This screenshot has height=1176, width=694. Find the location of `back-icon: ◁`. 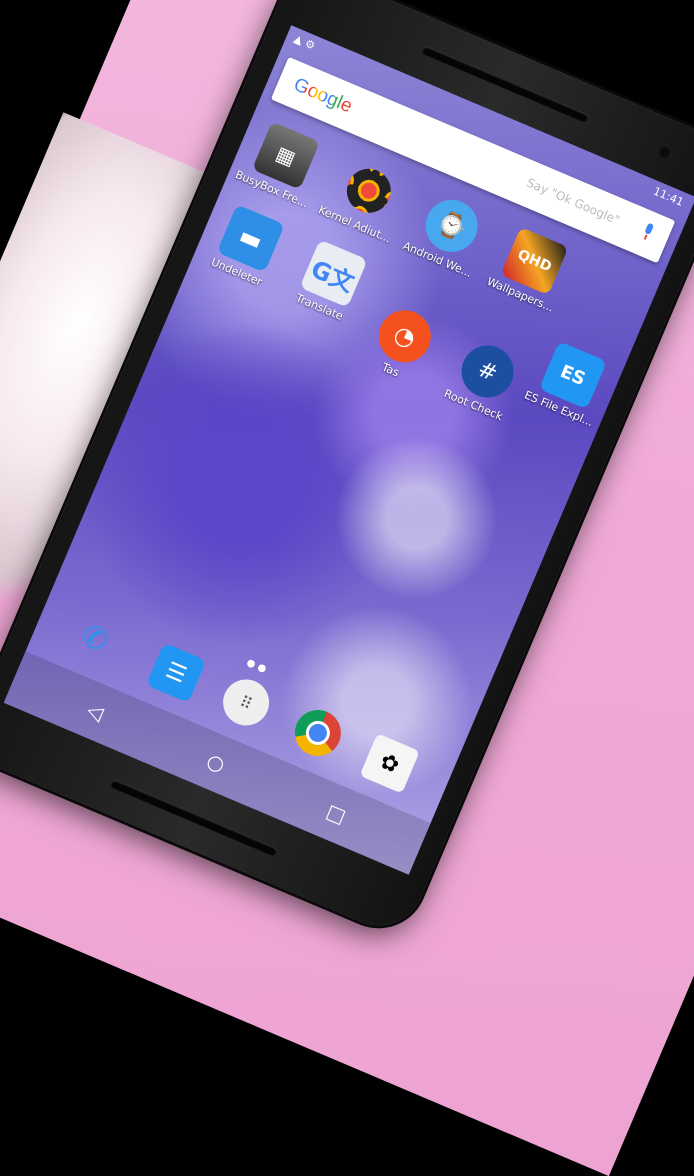

back-icon: ◁ is located at coordinates (96, 711).